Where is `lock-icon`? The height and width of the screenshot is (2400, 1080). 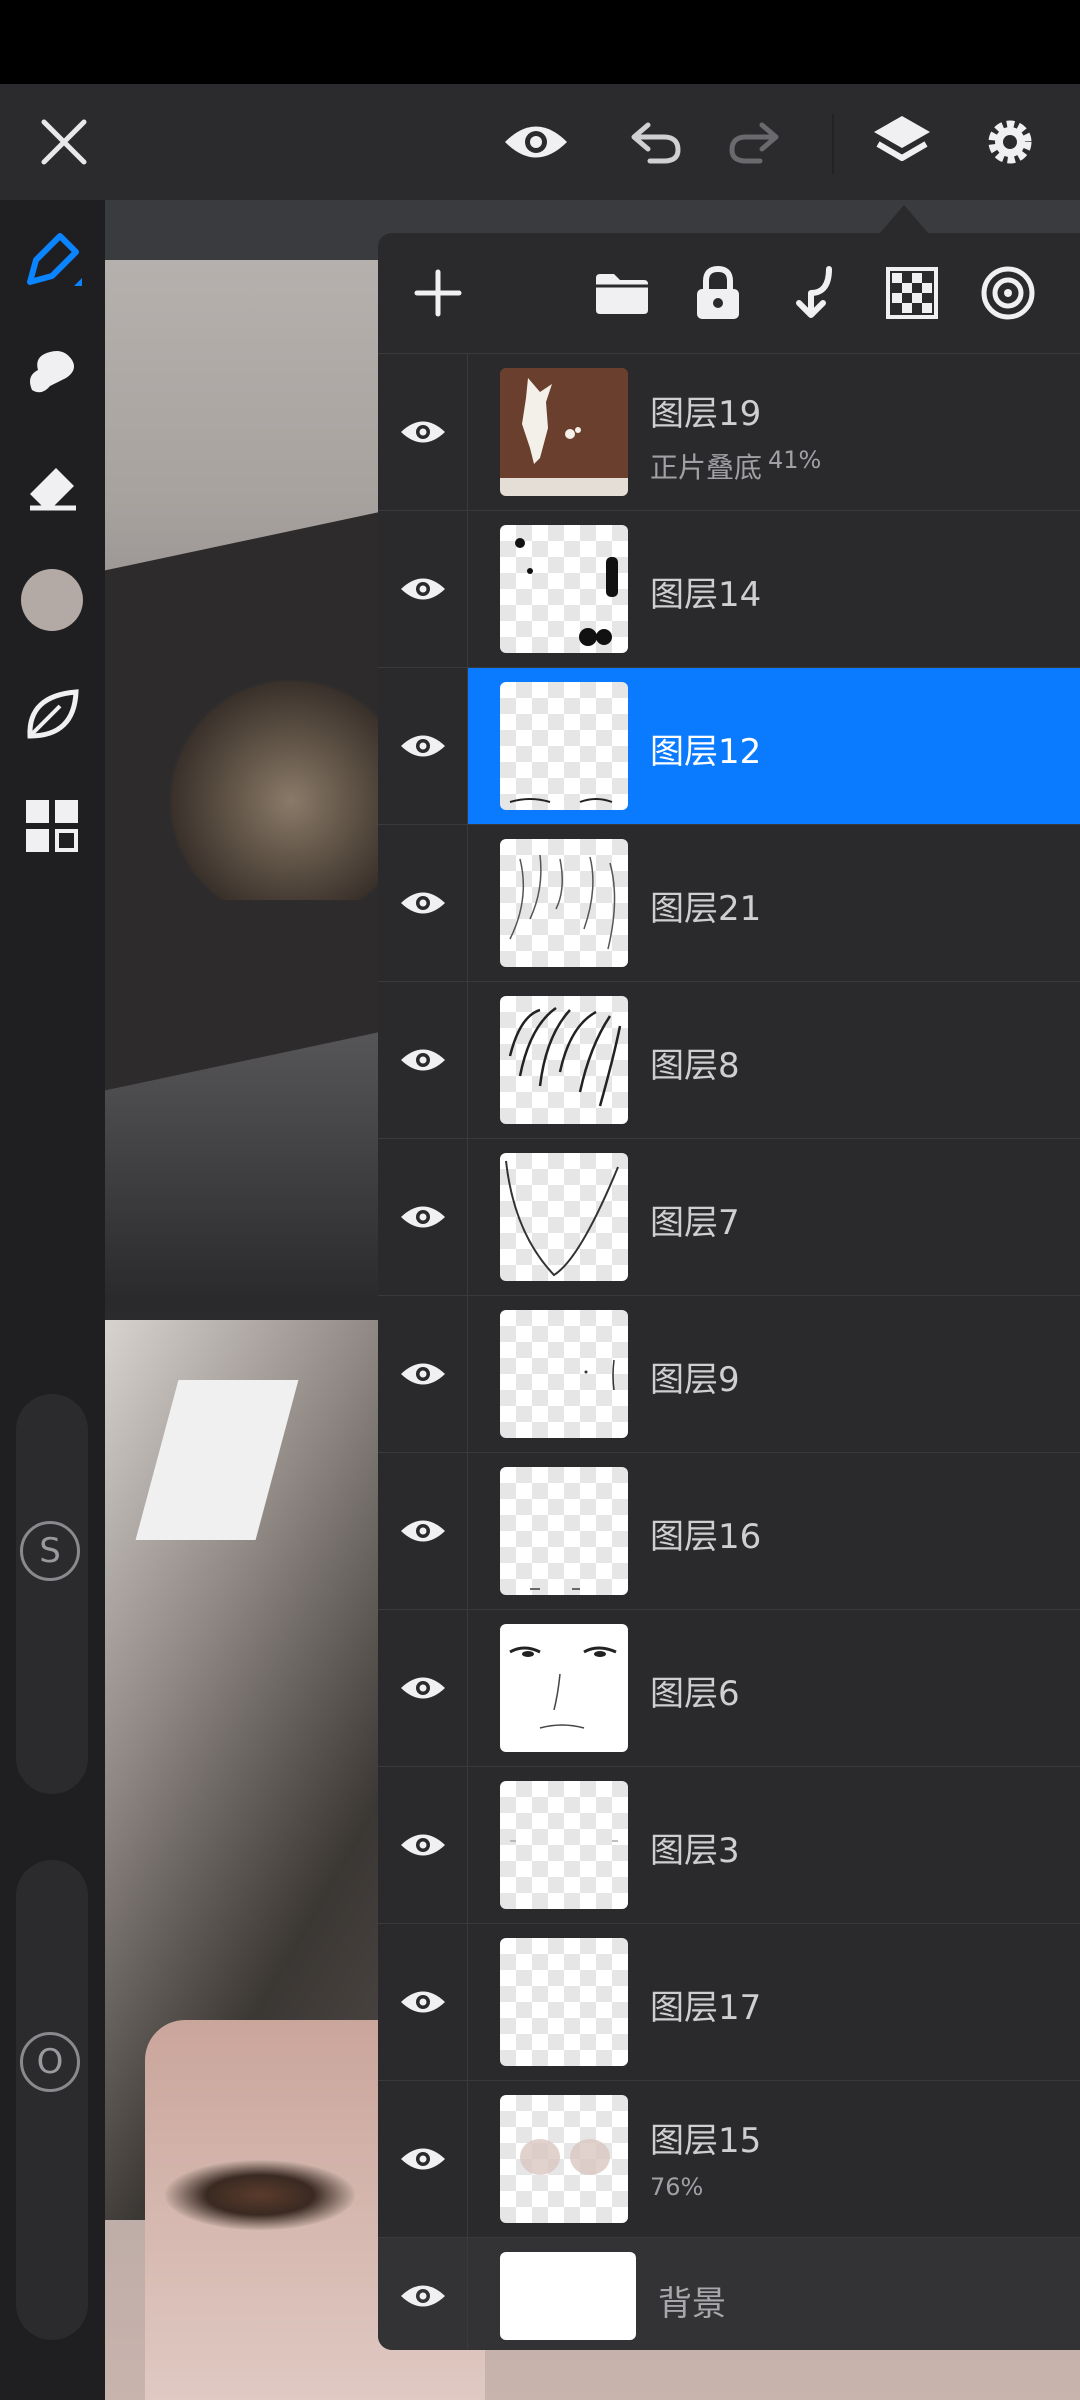 lock-icon is located at coordinates (718, 292).